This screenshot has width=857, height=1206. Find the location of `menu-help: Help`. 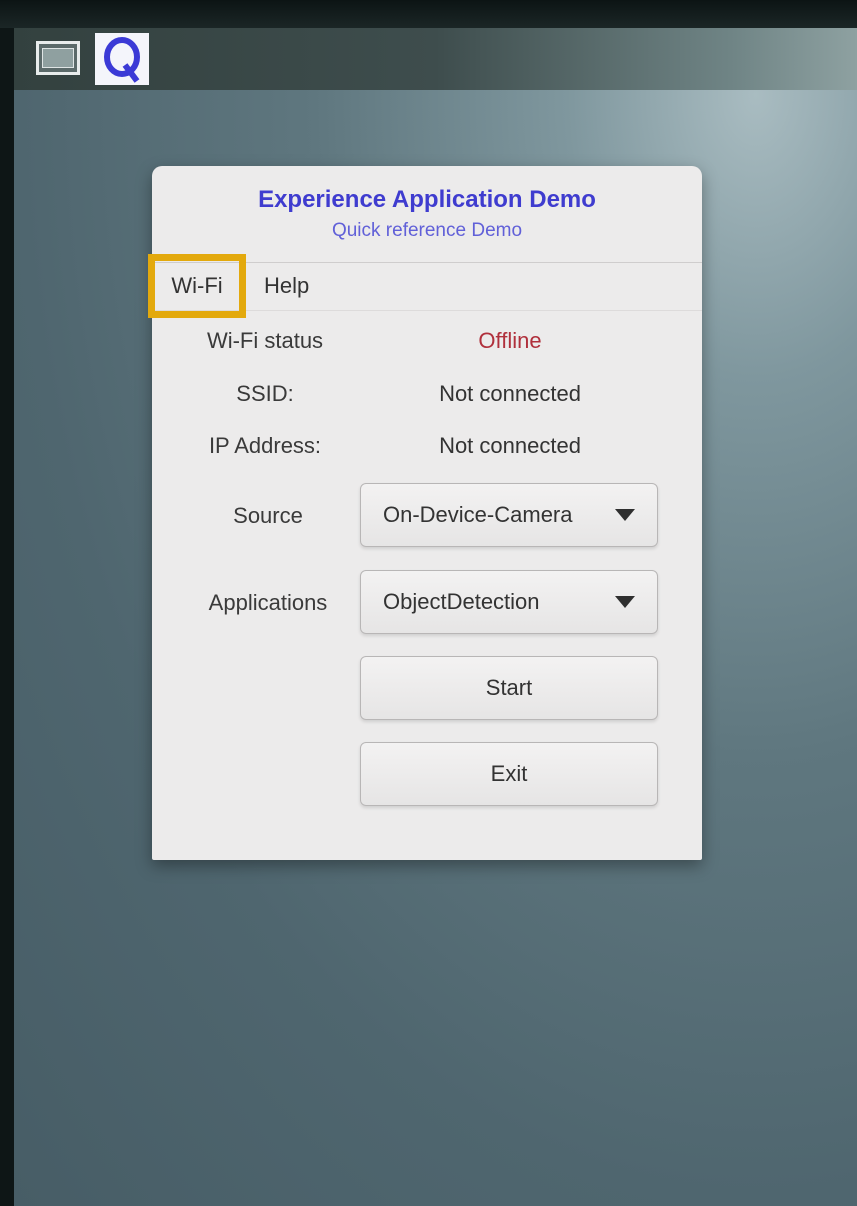

menu-help: Help is located at coordinates (286, 286).